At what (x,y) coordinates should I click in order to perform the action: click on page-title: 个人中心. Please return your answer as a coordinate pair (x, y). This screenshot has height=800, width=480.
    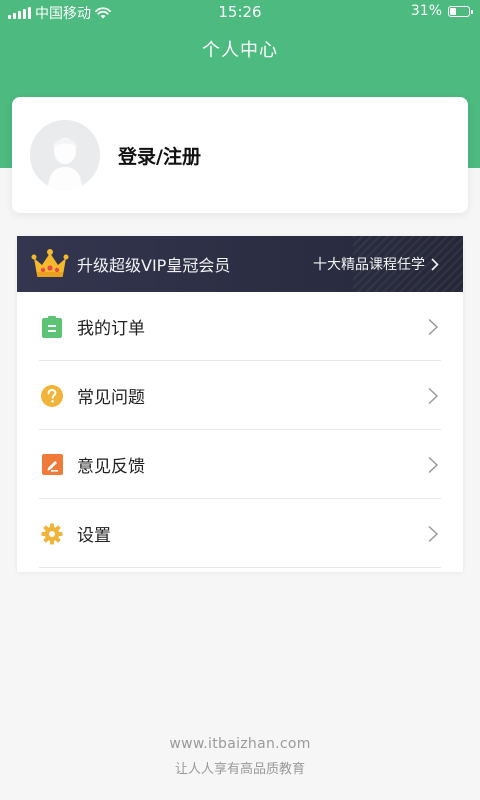
    Looking at the image, I should click on (240, 50).